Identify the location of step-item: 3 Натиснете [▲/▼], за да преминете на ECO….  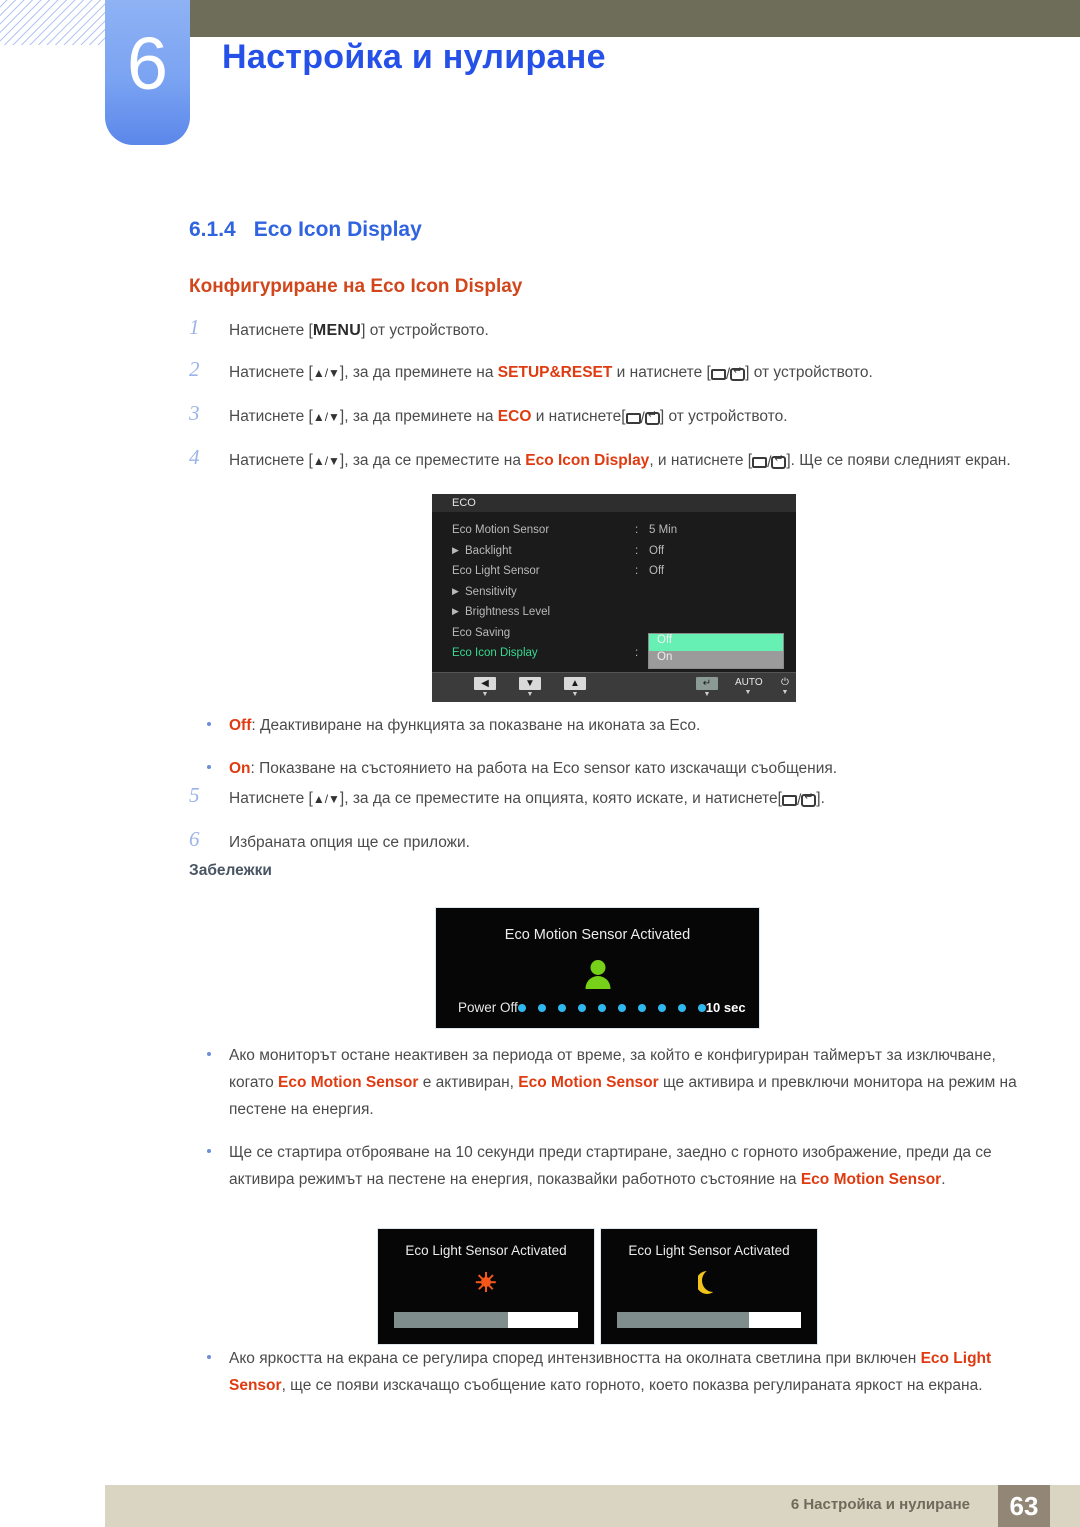
(604, 416).